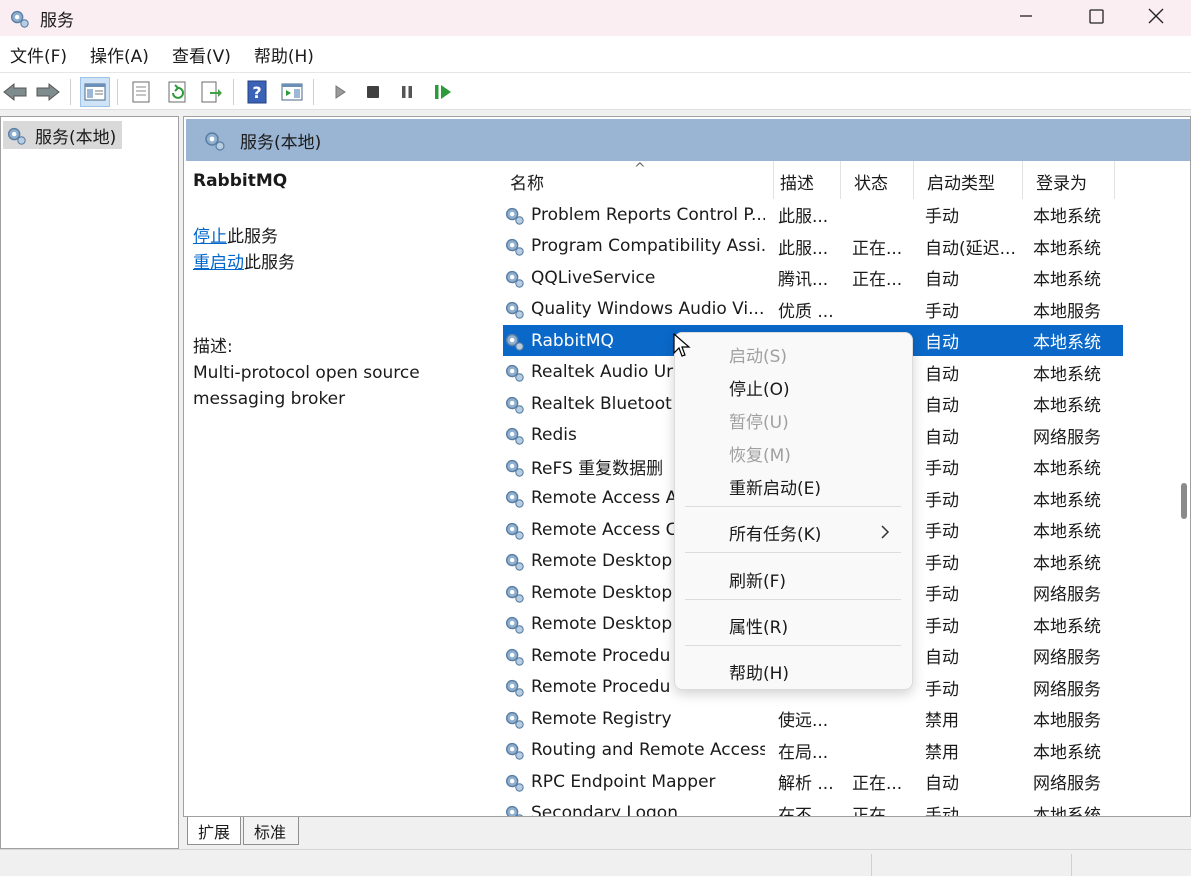 The image size is (1191, 876). What do you see at coordinates (604, 809) in the screenshot?
I see `service-name-label: Secondary Logon` at bounding box center [604, 809].